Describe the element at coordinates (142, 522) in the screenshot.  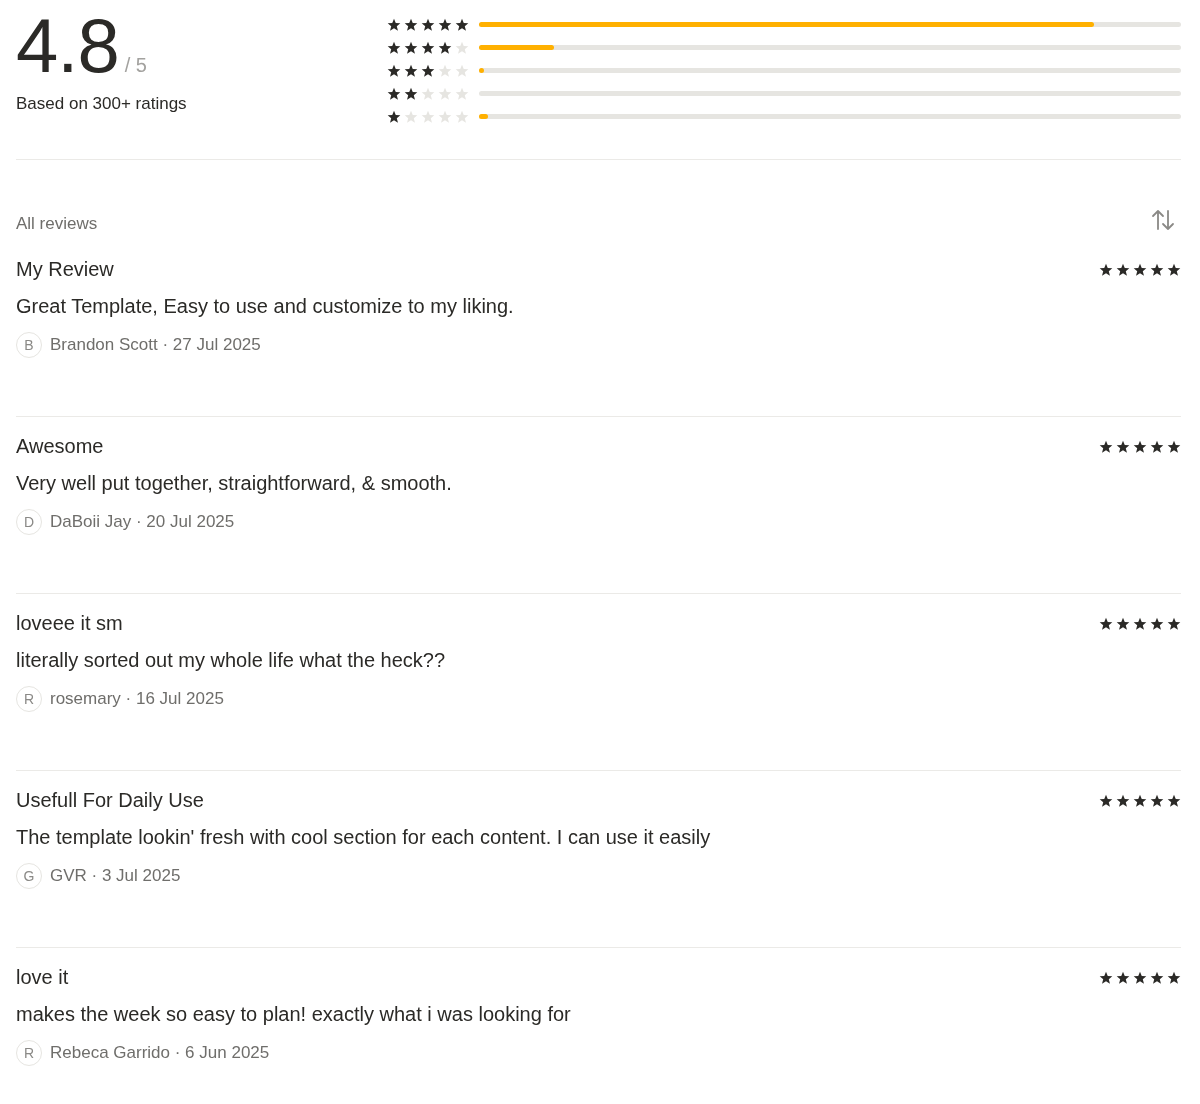
I see `review-byline: DaBoii Jay · 20 Jul 2025` at that location.